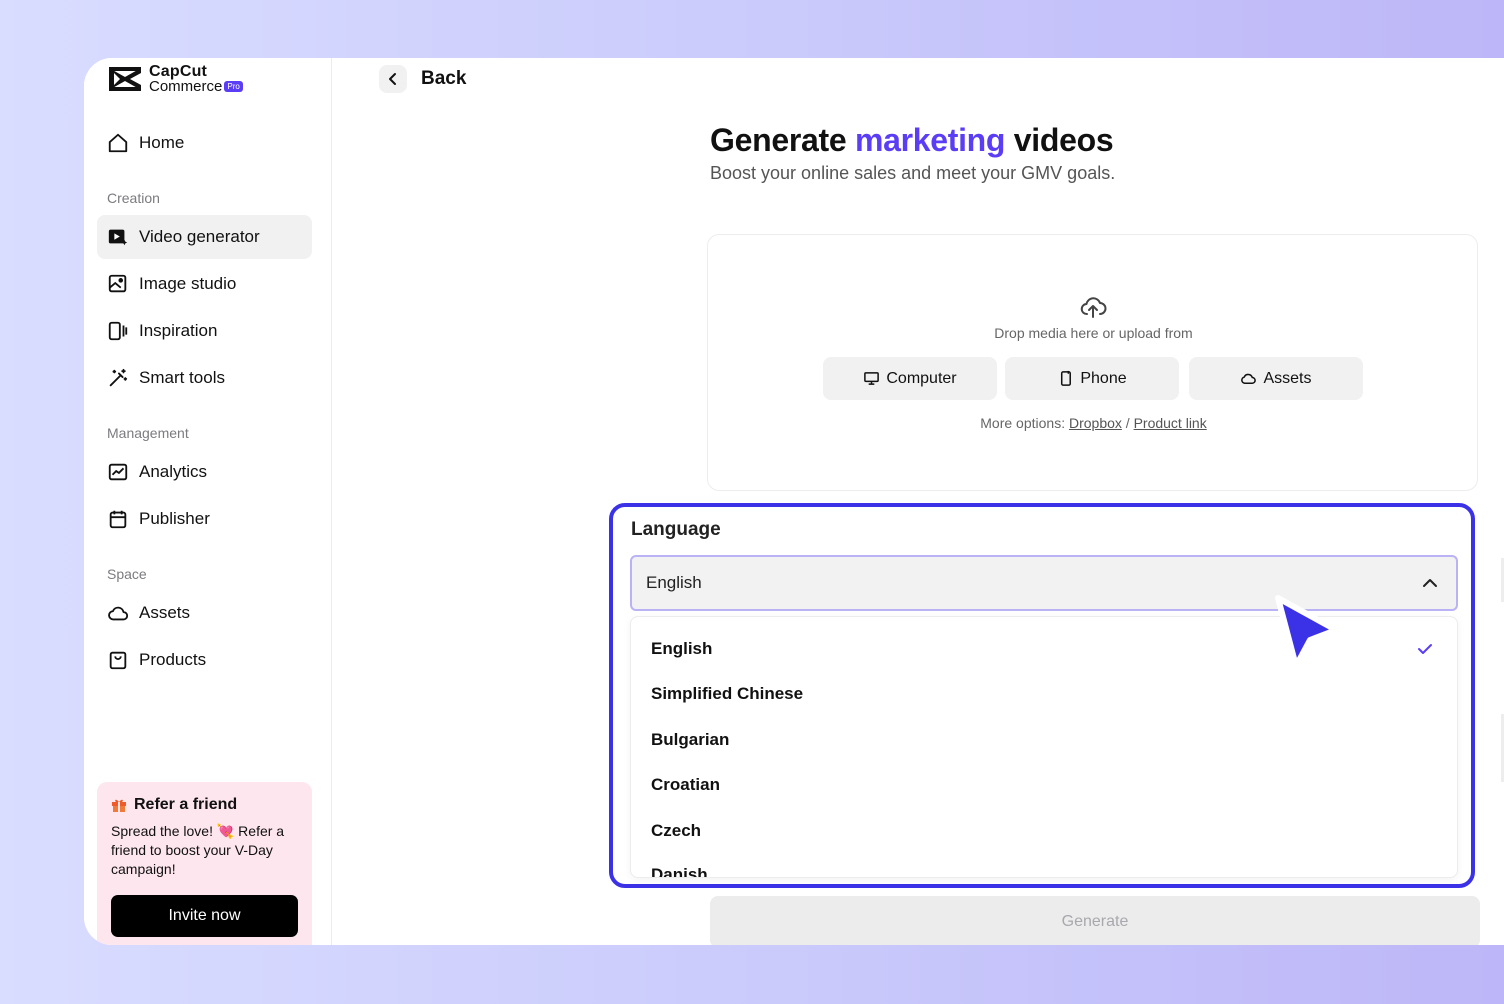 This screenshot has width=1504, height=1004. I want to click on refer-title: Refer a friend, so click(186, 804).